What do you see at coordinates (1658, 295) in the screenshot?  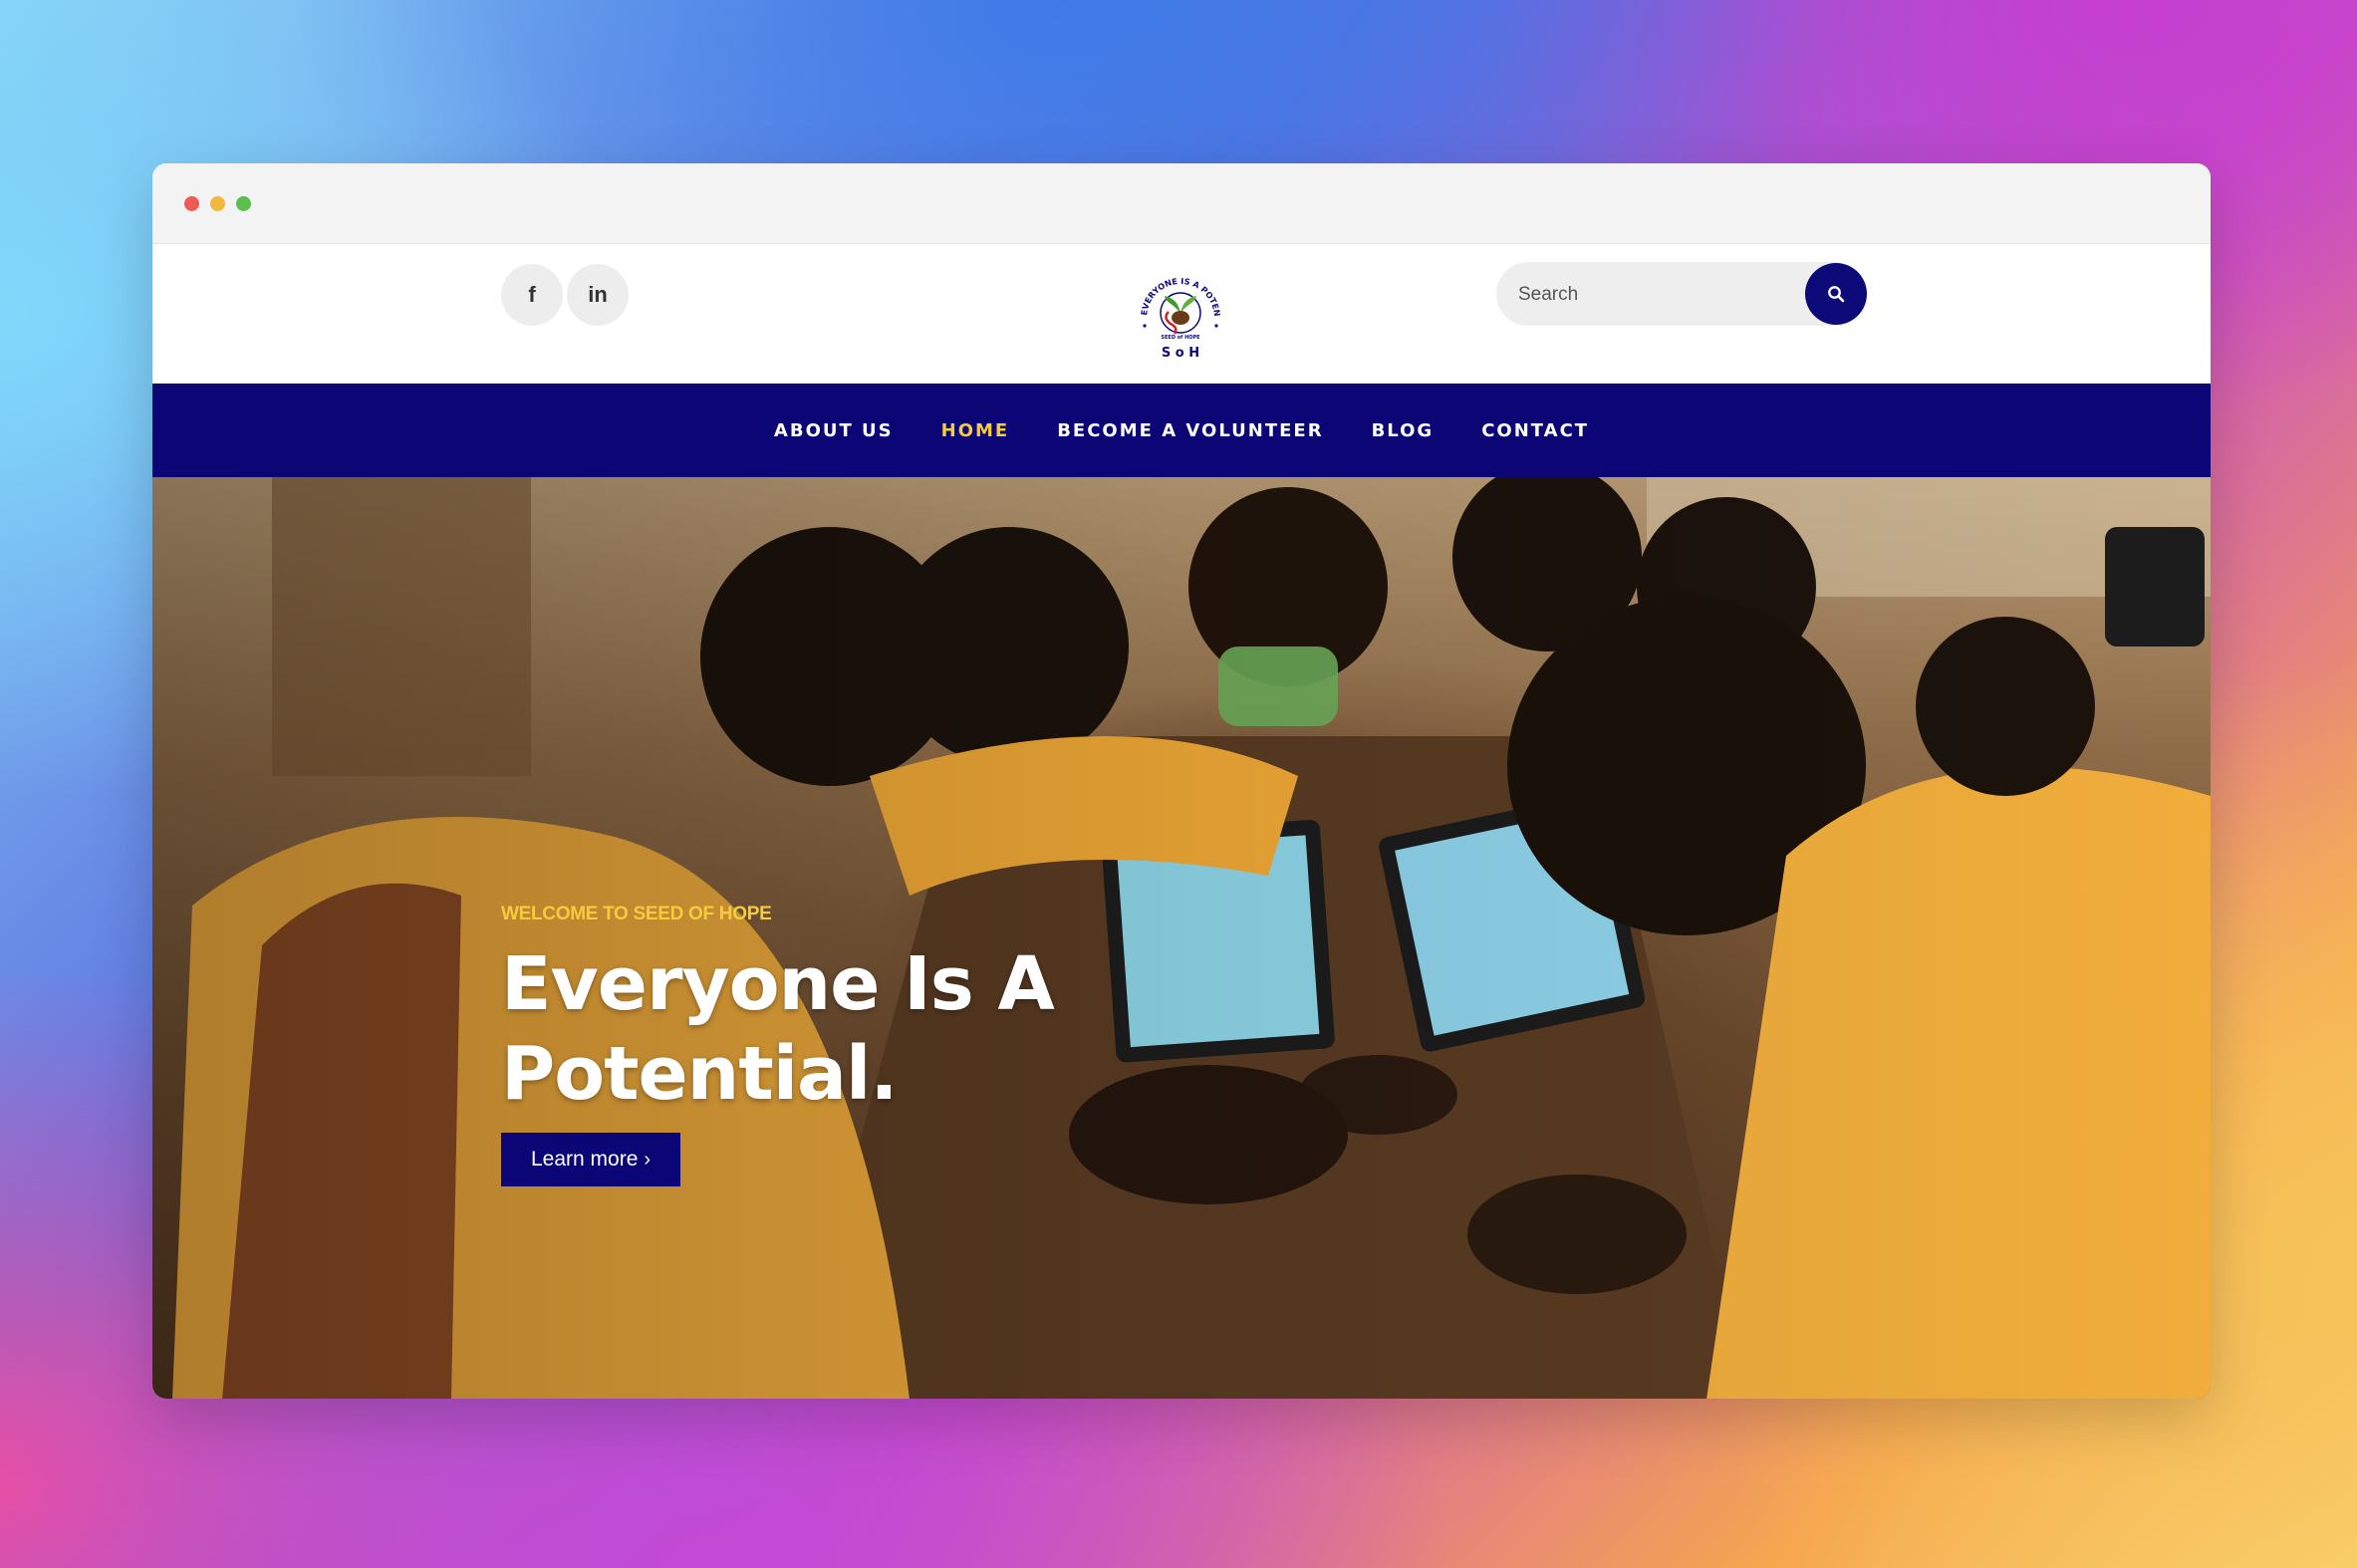 I see `search-input` at bounding box center [1658, 295].